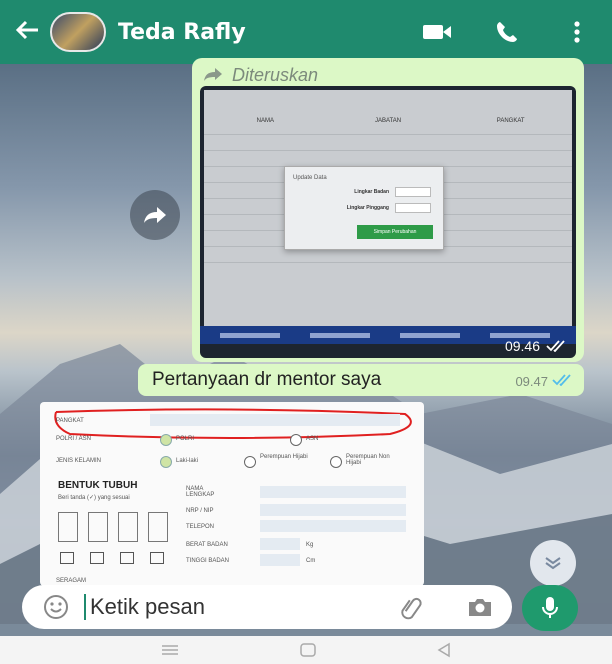  What do you see at coordinates (412, 607) in the screenshot?
I see `attach-icon` at bounding box center [412, 607].